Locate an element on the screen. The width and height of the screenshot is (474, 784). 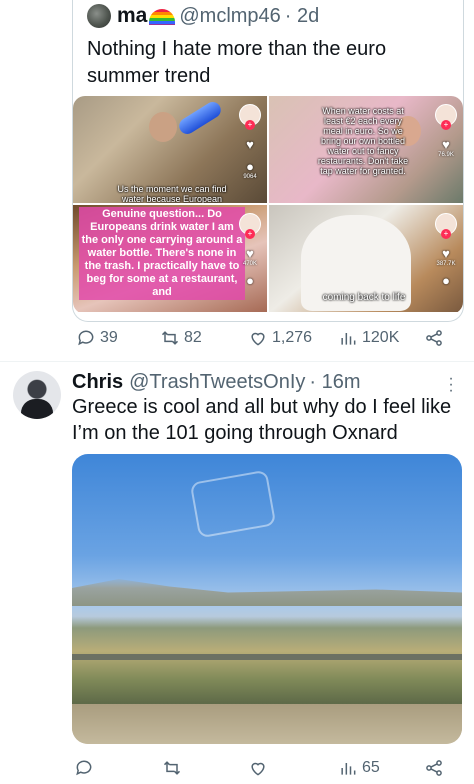
like-button: 1,276 is located at coordinates (280, 338).